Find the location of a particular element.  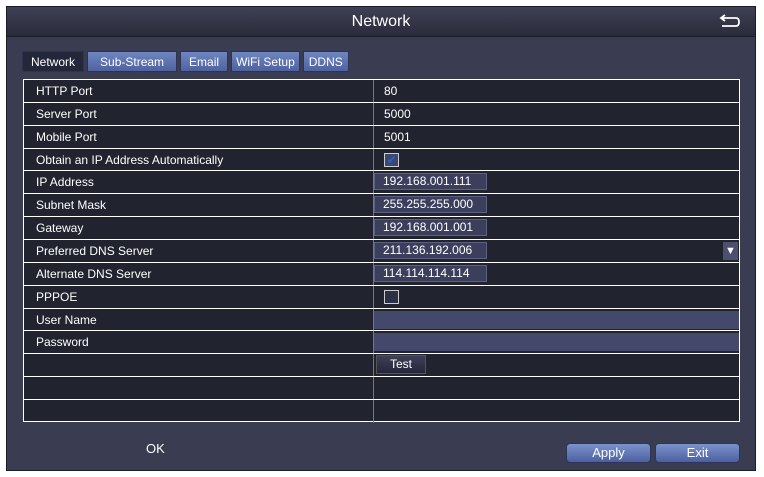

http-port-label: HTTP Port is located at coordinates (199, 91).